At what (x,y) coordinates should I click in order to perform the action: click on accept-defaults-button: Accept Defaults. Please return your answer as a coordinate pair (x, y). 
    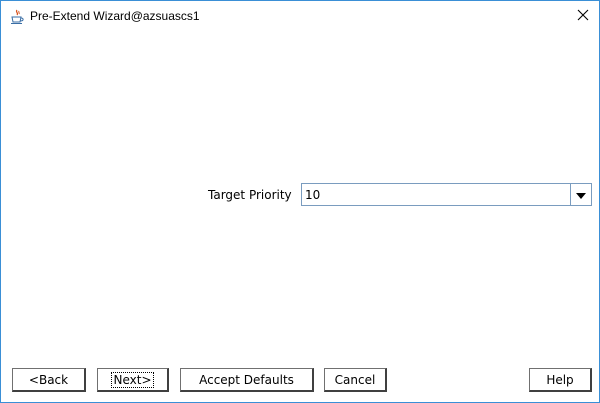
    Looking at the image, I should click on (247, 380).